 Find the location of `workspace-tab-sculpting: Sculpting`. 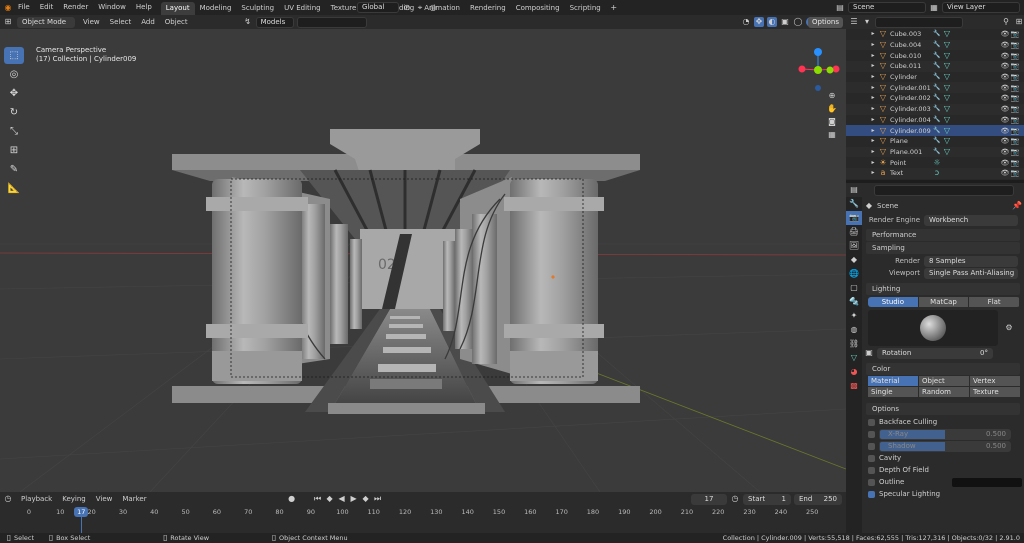

workspace-tab-sculpting: Sculpting is located at coordinates (257, 8).